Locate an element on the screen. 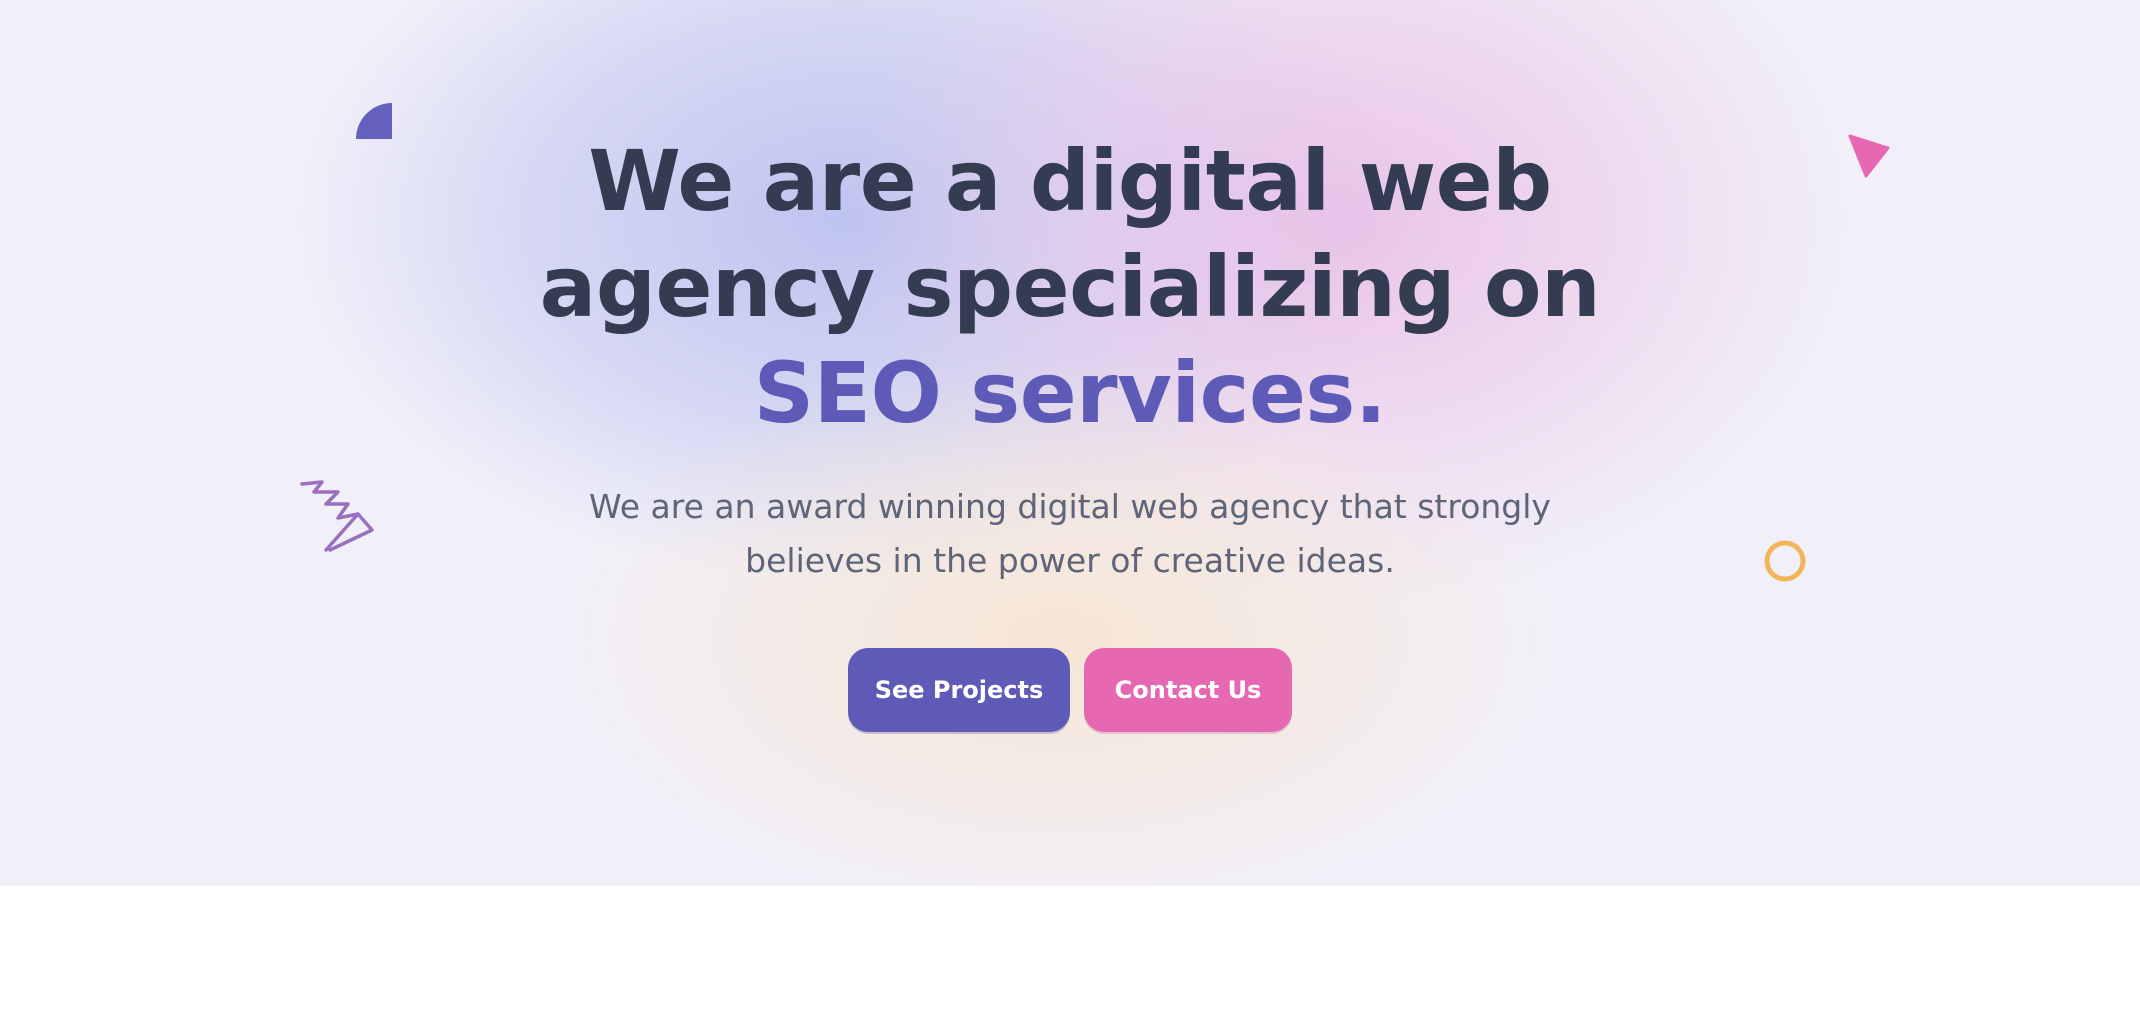  see-projects-button: See Projects is located at coordinates (959, 690).